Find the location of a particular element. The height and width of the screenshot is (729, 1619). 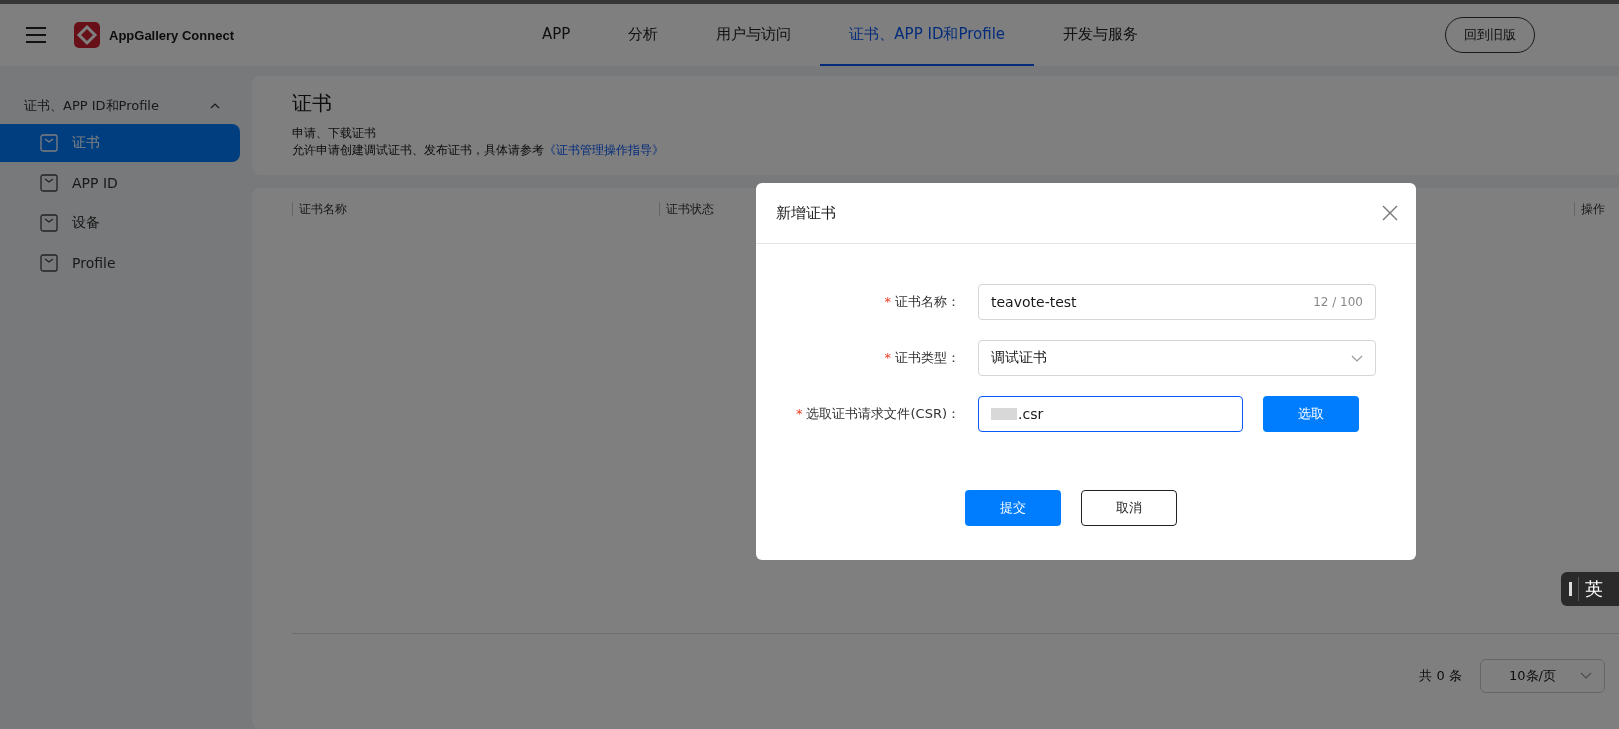

nav-tab: APP is located at coordinates (556, 35).